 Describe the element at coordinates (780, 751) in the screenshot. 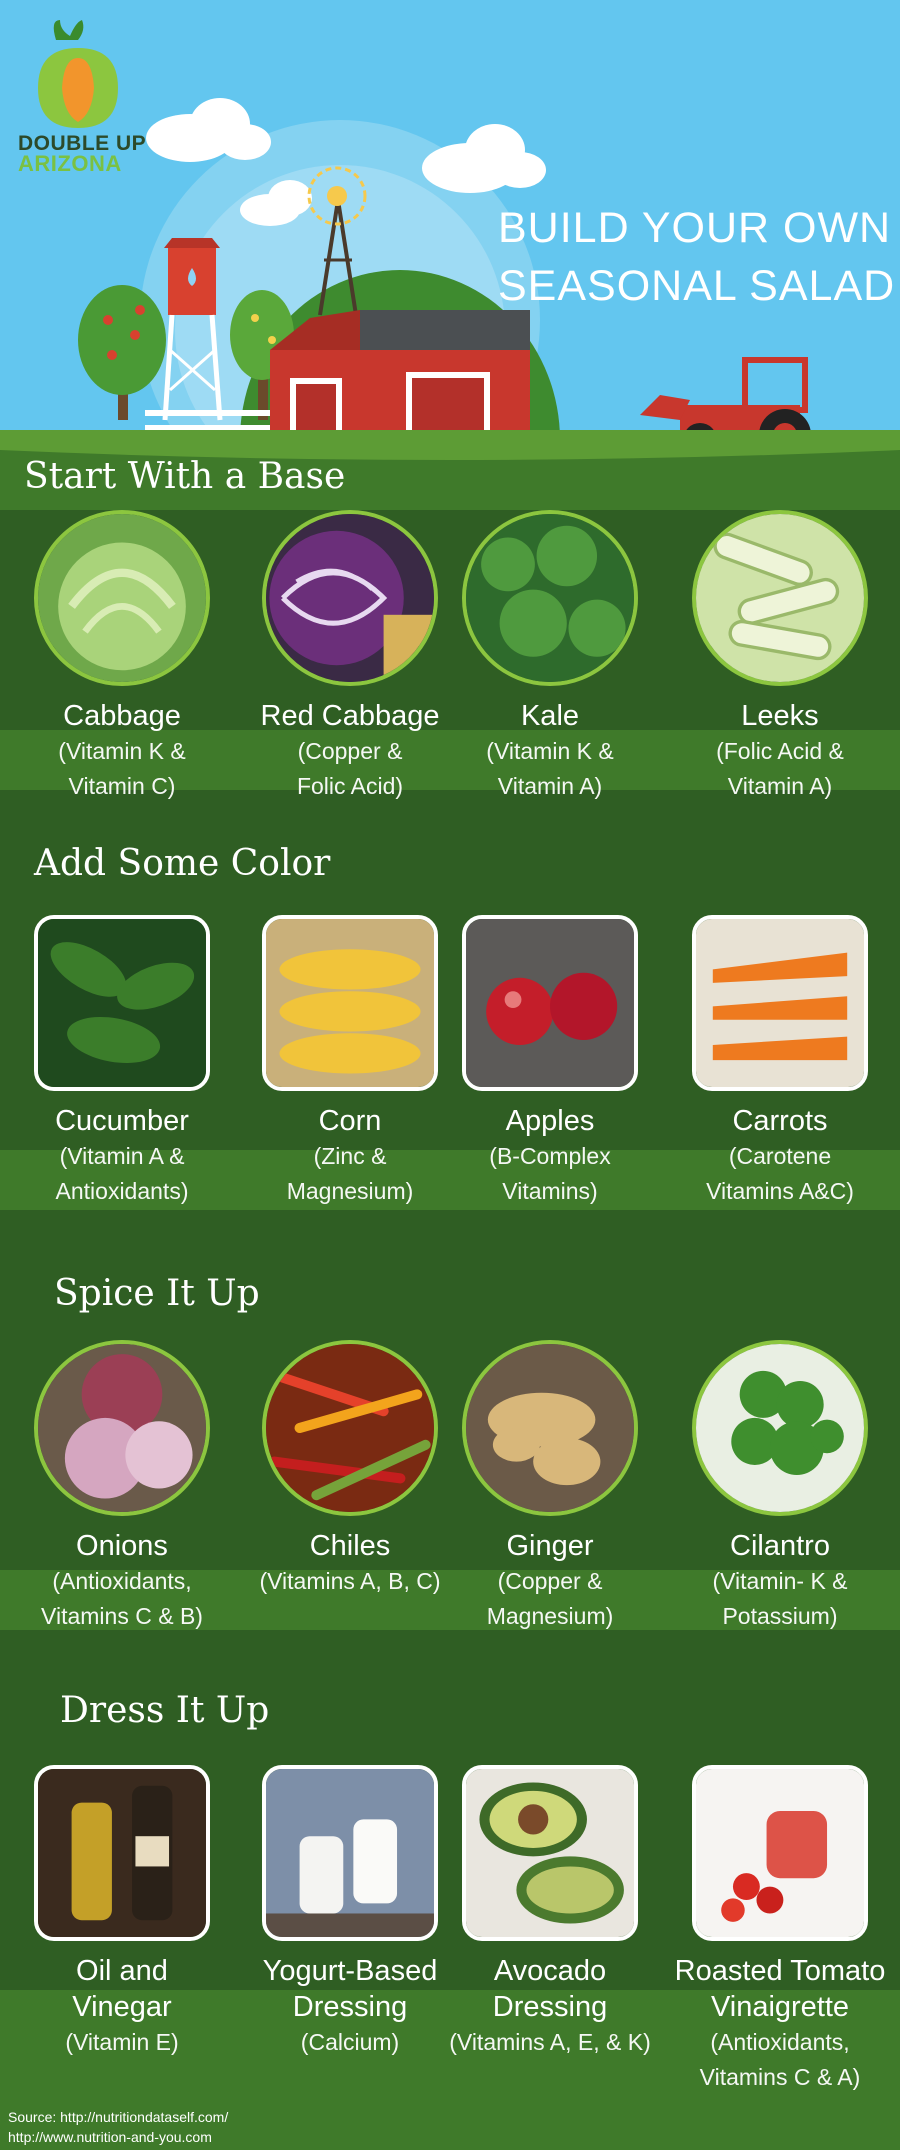

I see `item-nutrients: (Folic Acid &` at that location.